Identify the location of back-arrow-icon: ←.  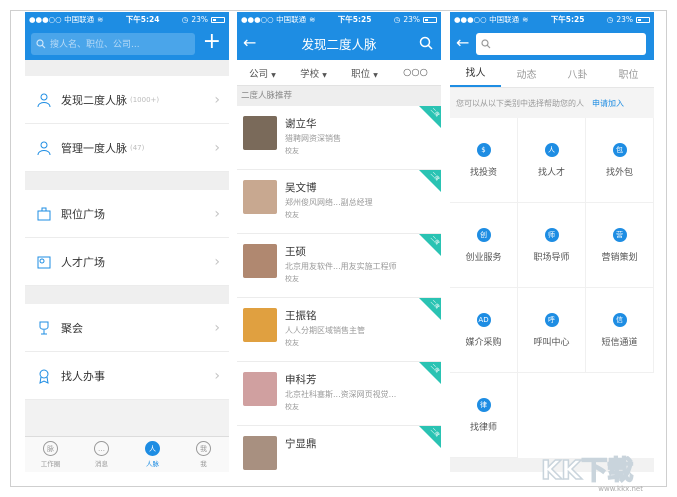
(462, 43).